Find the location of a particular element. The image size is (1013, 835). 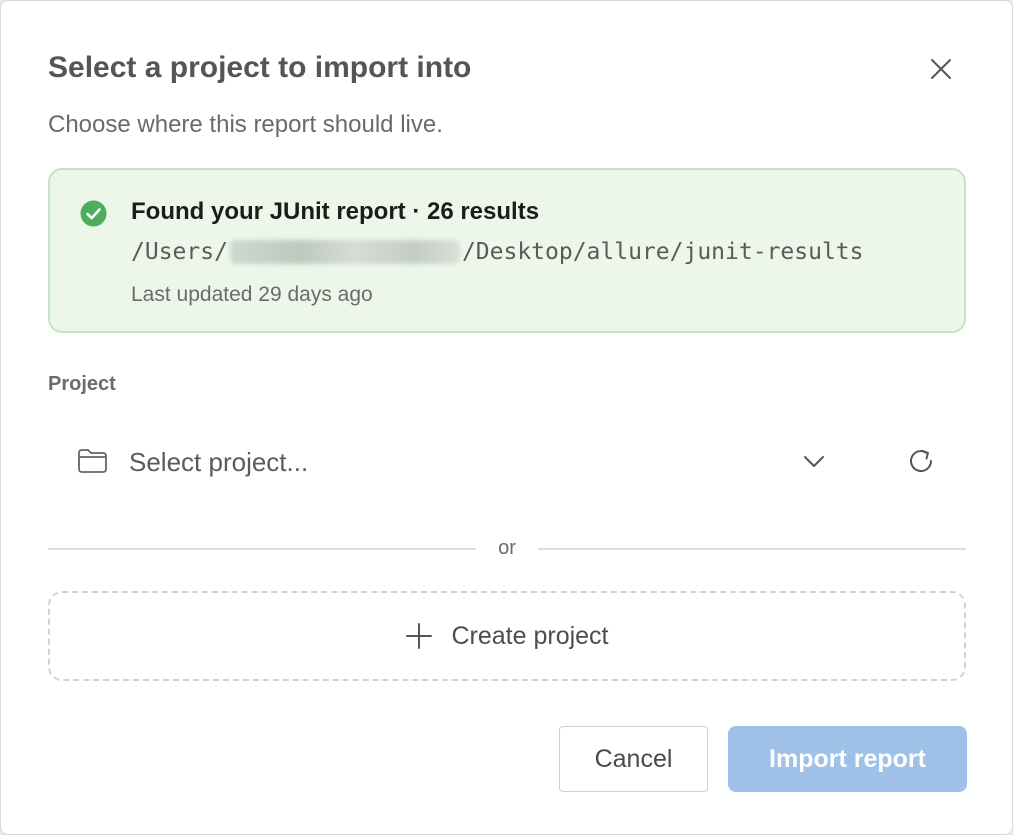

close-icon is located at coordinates (941, 69).